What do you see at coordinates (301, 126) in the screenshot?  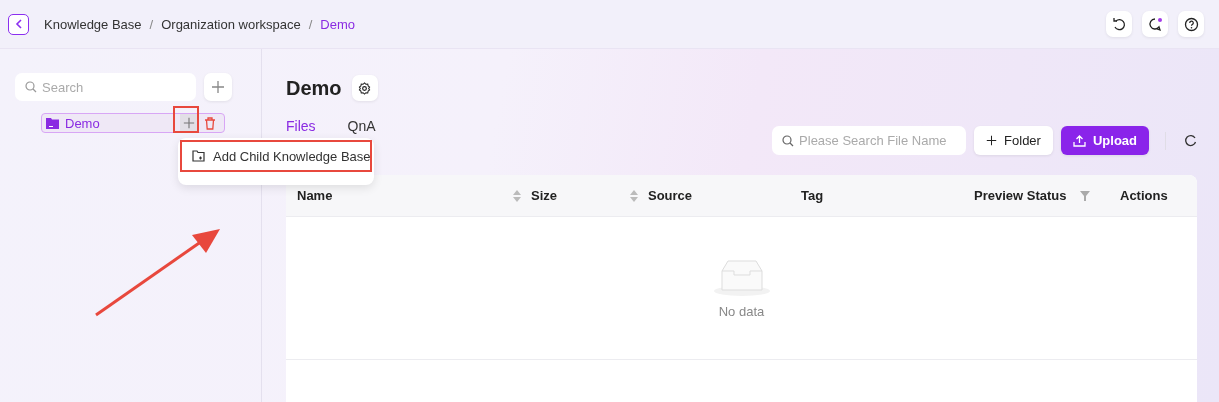 I see `tab: Files` at bounding box center [301, 126].